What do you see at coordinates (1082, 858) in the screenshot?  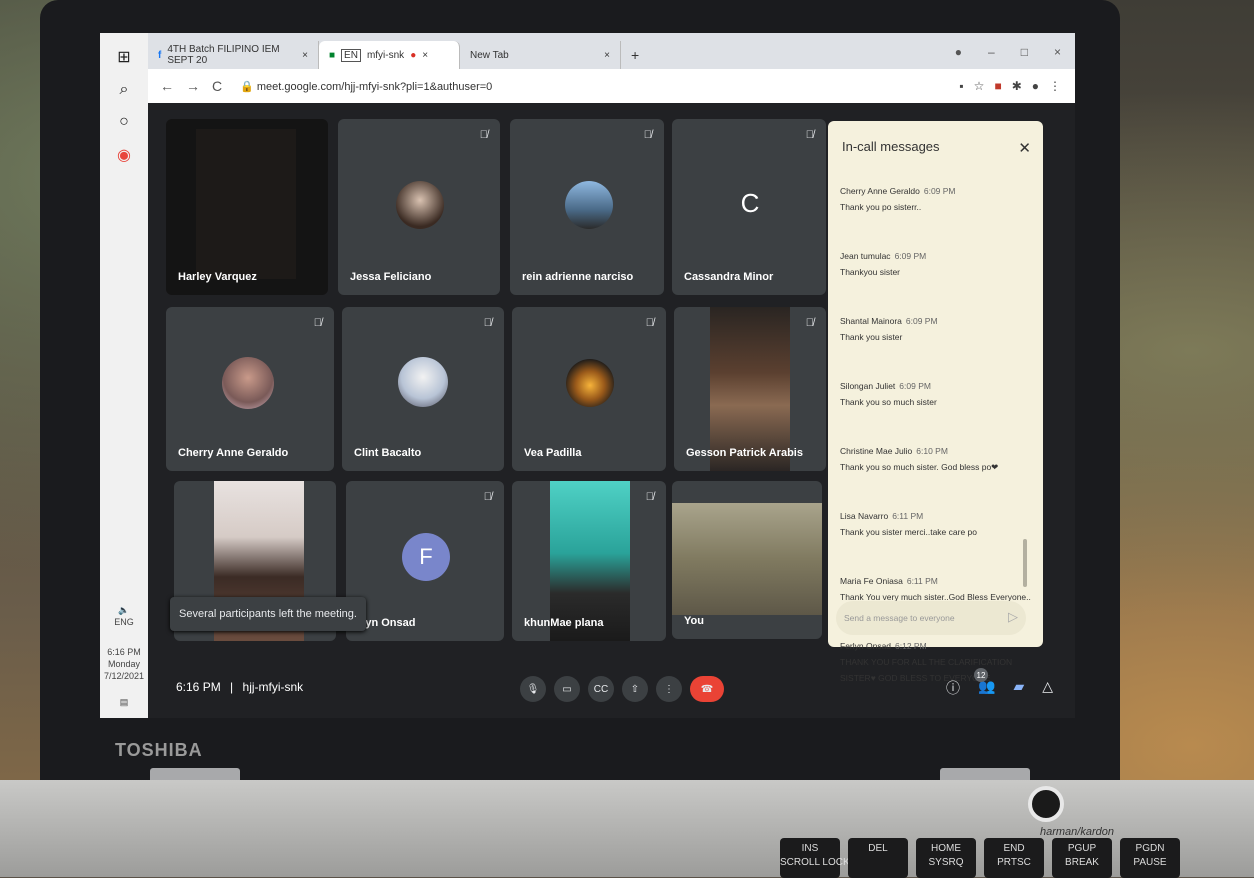 I see `keyboard-key: PGUP BREAK` at bounding box center [1082, 858].